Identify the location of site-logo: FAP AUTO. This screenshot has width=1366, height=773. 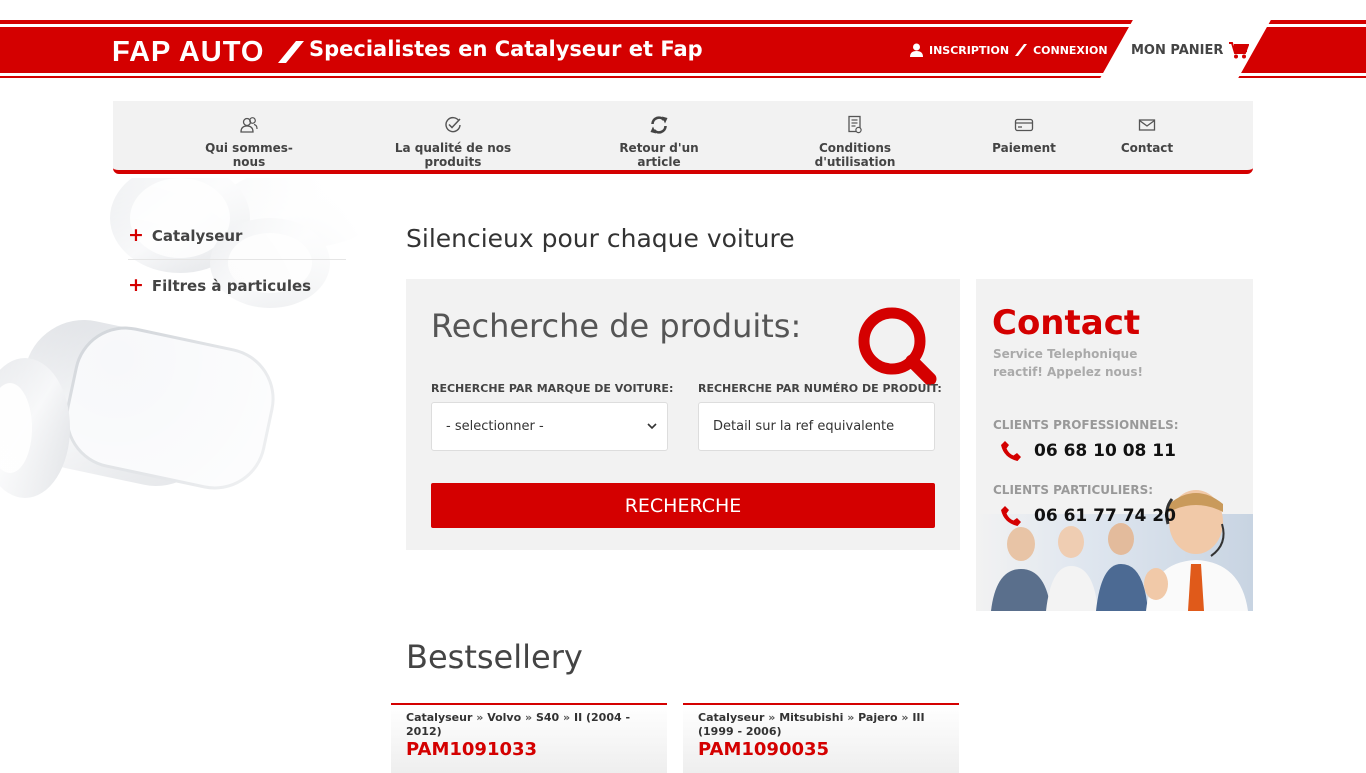
(188, 52).